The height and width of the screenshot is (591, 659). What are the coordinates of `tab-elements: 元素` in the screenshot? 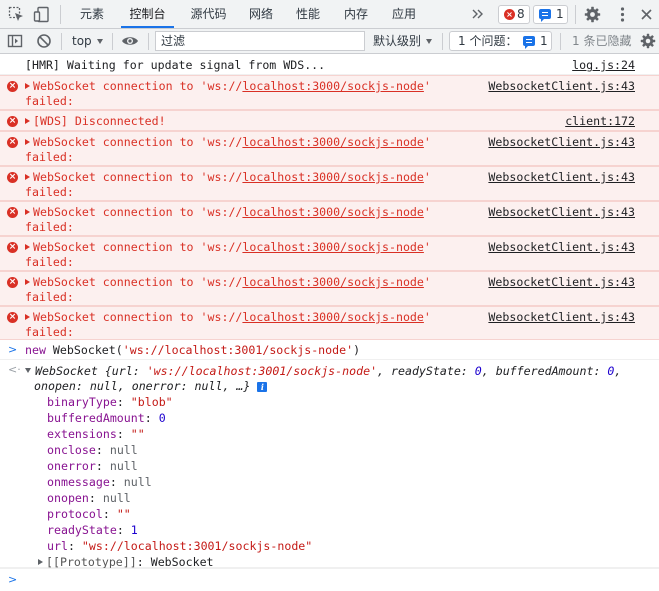 It's located at (92, 14).